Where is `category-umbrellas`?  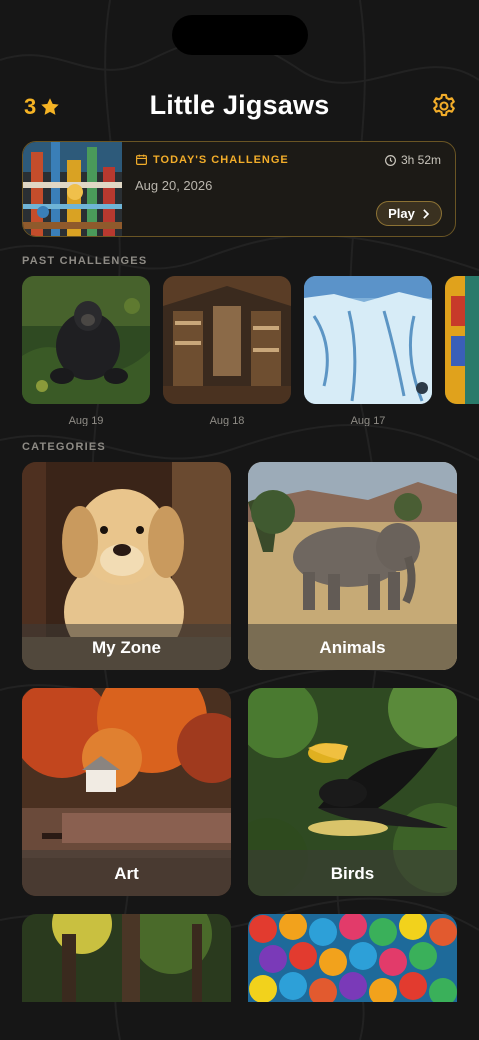 category-umbrellas is located at coordinates (352, 958).